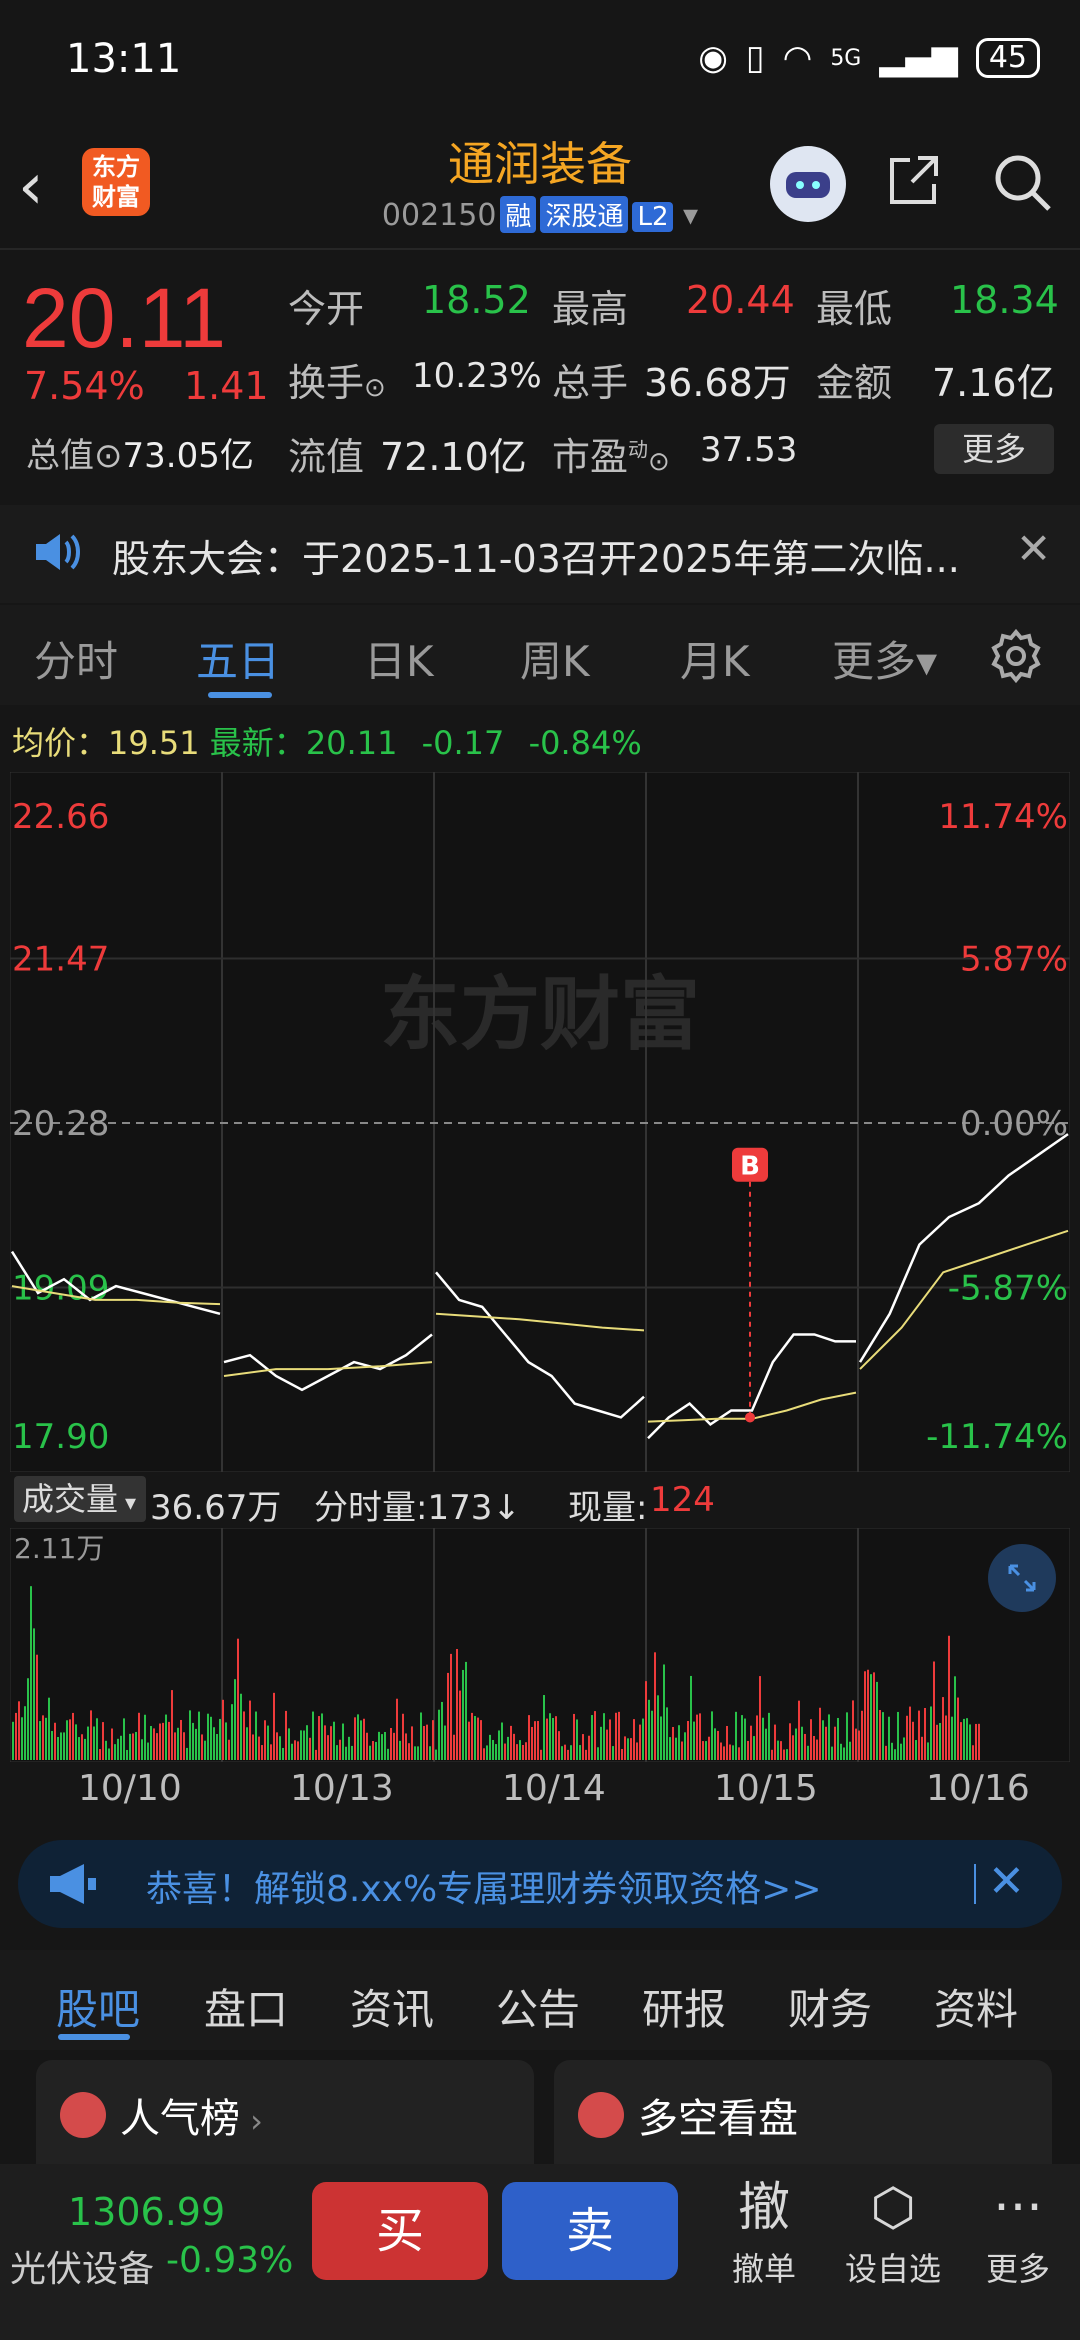 The width and height of the screenshot is (1080, 2340). What do you see at coordinates (1022, 182) in the screenshot?
I see `search-icon` at bounding box center [1022, 182].